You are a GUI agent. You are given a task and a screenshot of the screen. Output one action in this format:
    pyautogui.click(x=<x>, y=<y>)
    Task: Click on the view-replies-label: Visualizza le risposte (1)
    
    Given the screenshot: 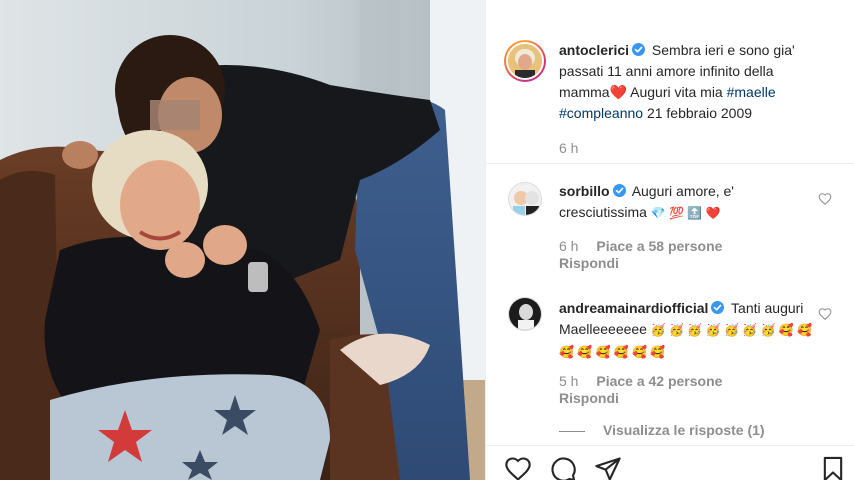 What is the action you would take?
    pyautogui.click(x=684, y=430)
    